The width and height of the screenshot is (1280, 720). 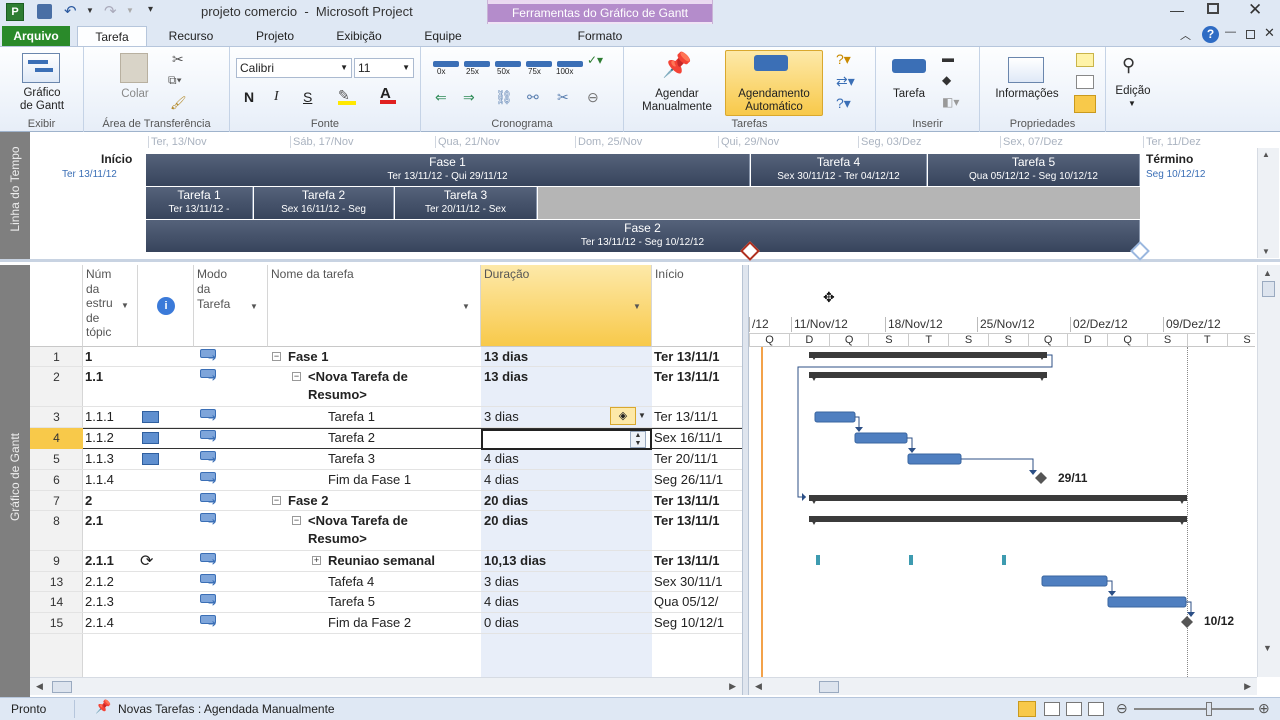 I want to click on close-button: ✕, so click(x=1255, y=10).